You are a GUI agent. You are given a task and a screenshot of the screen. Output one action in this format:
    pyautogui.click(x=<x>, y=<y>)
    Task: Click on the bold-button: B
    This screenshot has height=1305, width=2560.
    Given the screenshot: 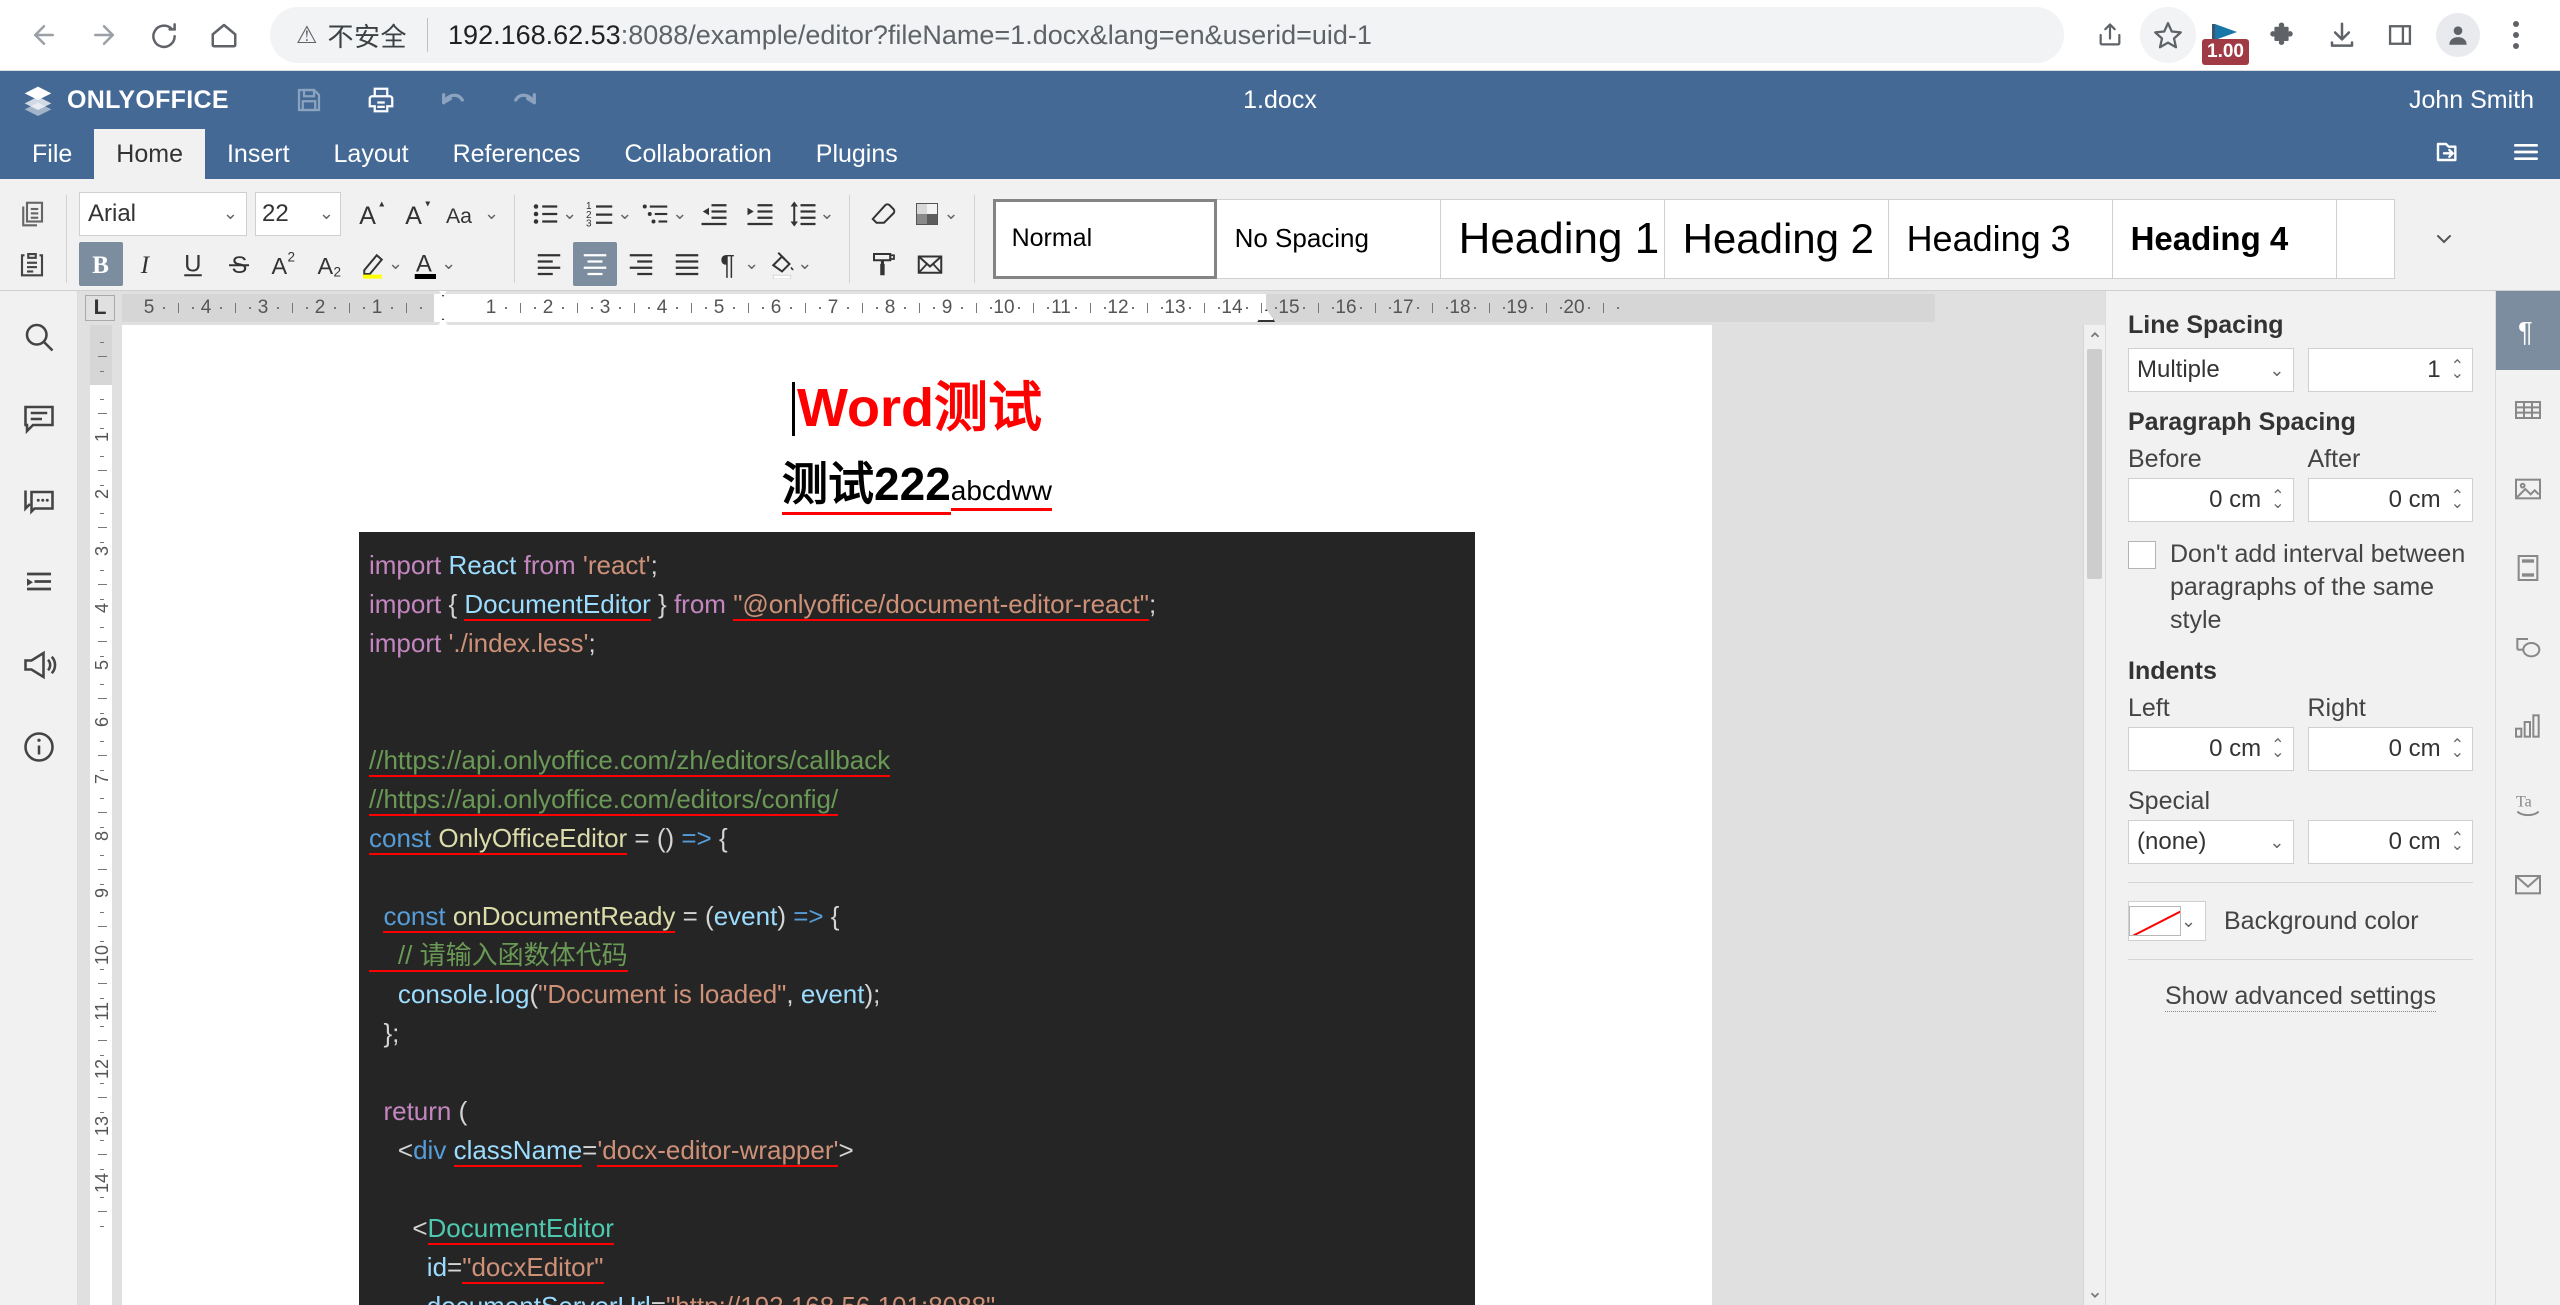 What is the action you would take?
    pyautogui.click(x=101, y=263)
    